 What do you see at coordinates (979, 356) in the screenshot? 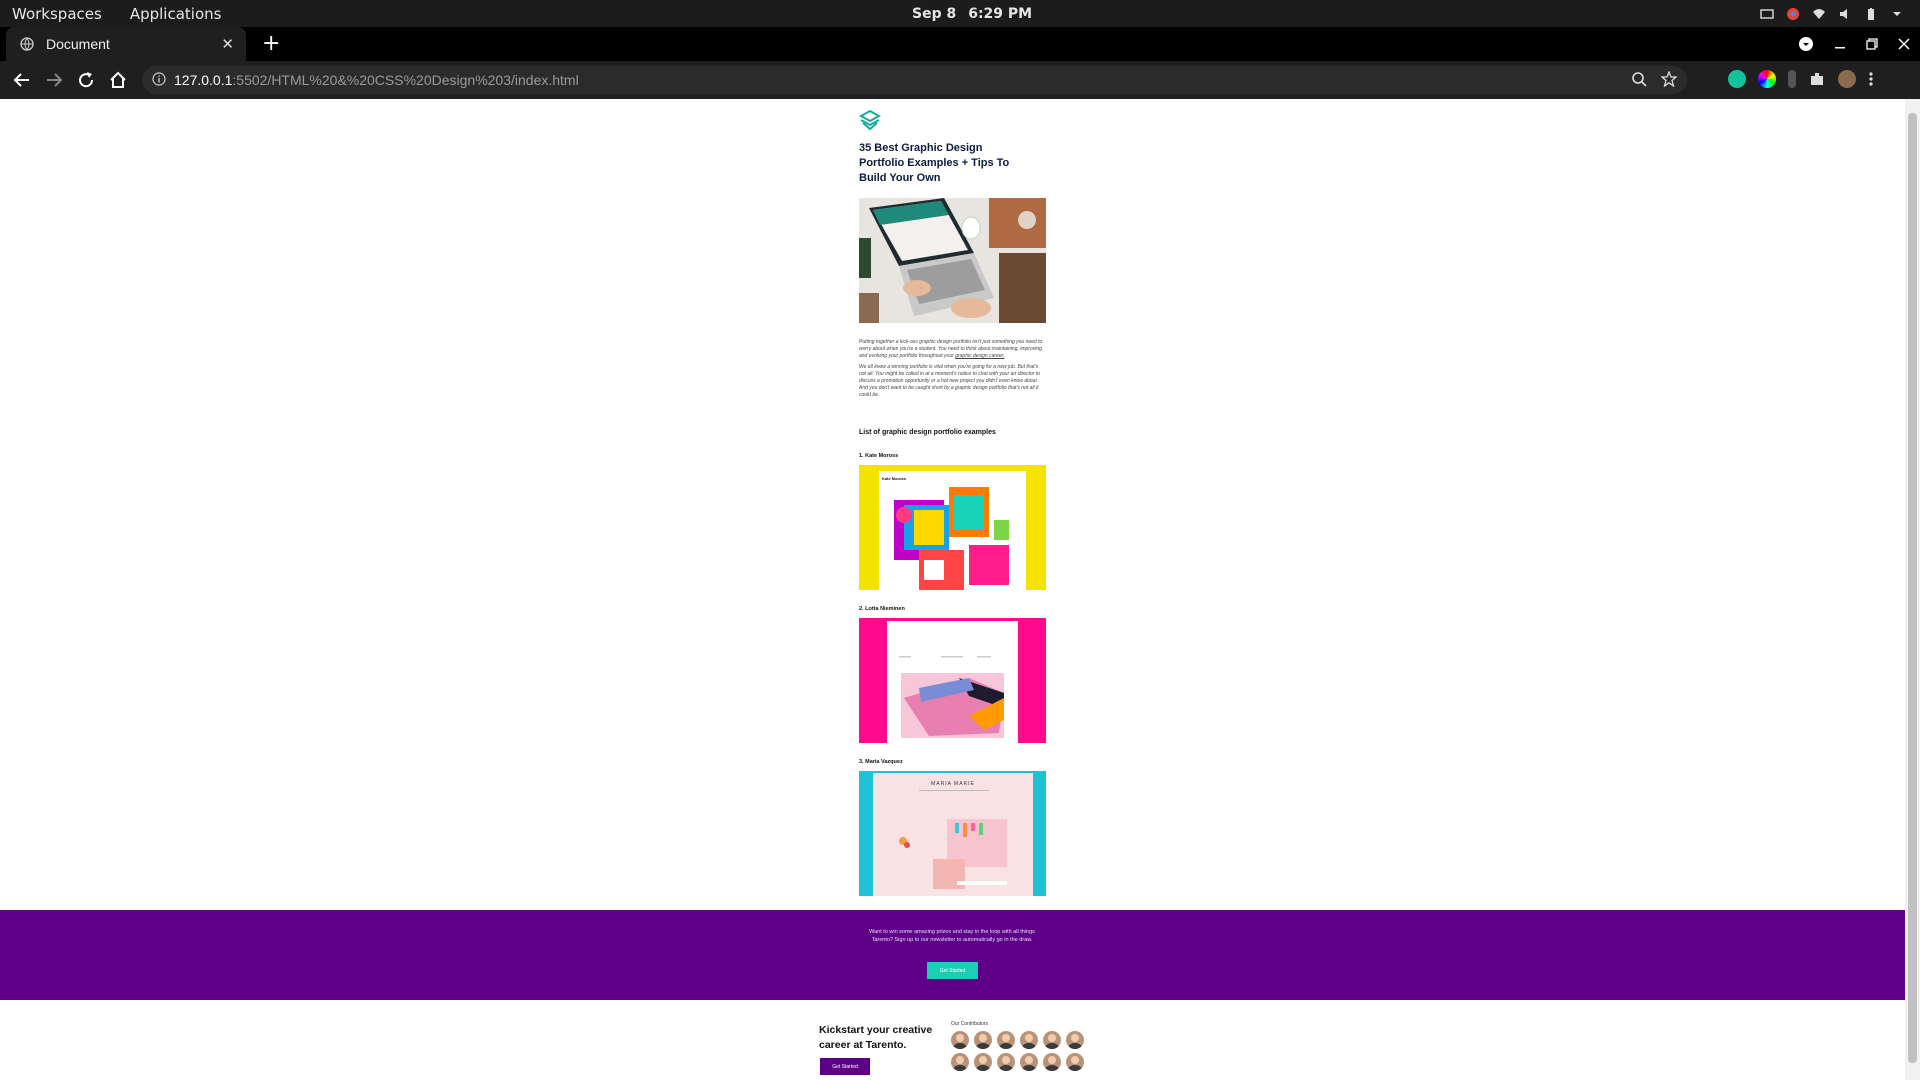
I see `graphic-design-career-link: graphic design career.` at bounding box center [979, 356].